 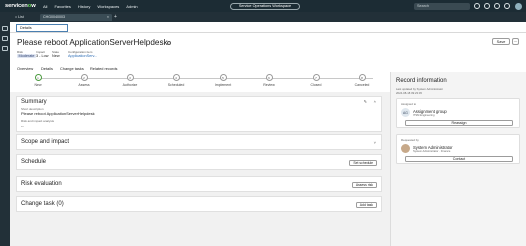 I want to click on servicenow-logo: servicenow, so click(x=24, y=6).